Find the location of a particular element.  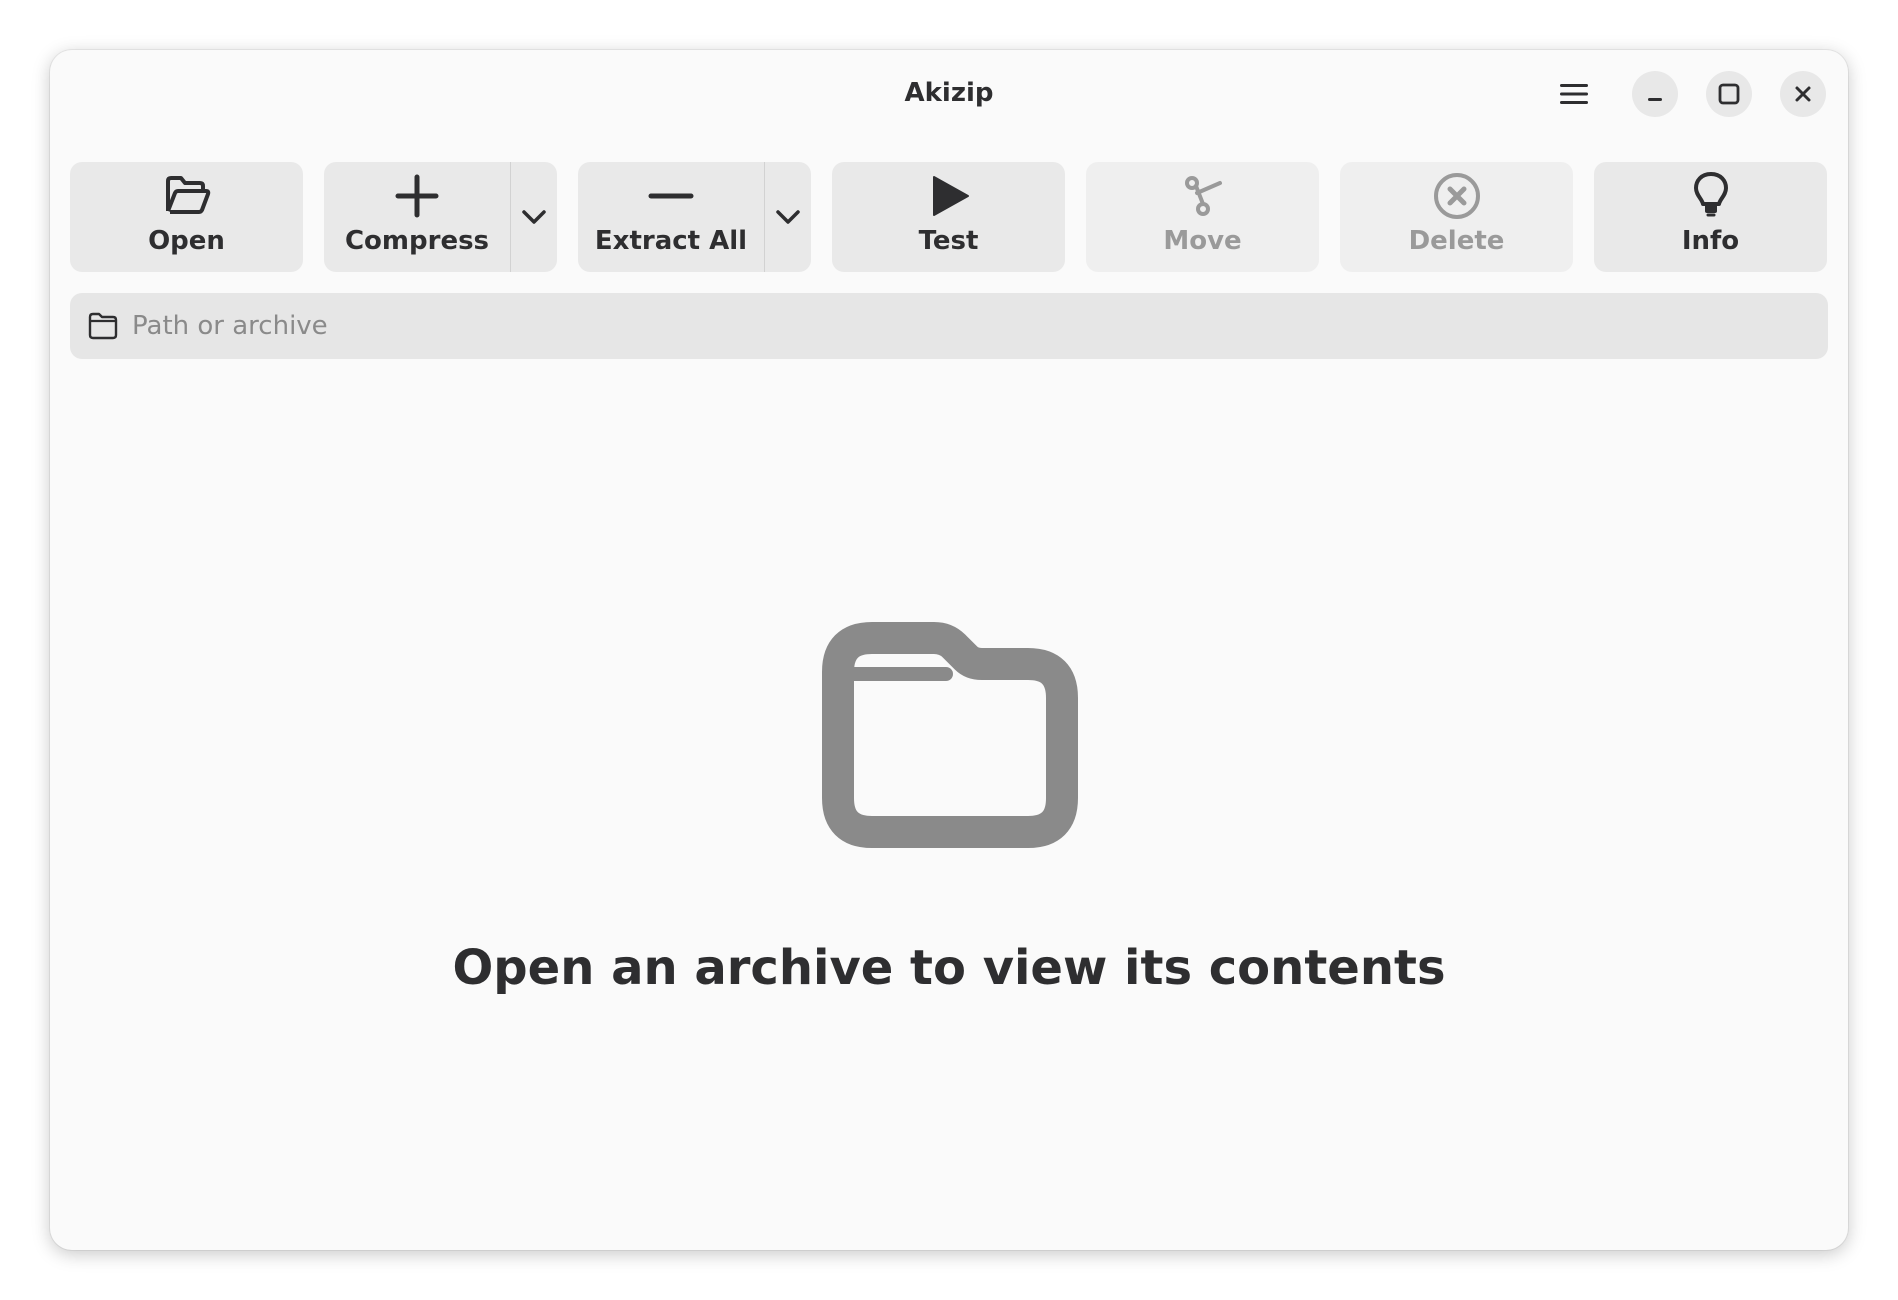

move-label: Move is located at coordinates (1202, 241).